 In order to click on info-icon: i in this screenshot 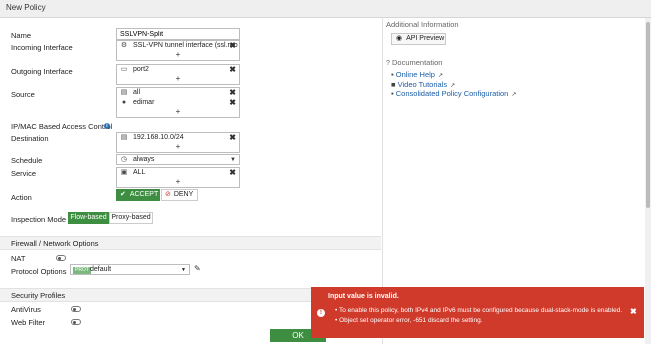, I will do `click(107, 126)`.